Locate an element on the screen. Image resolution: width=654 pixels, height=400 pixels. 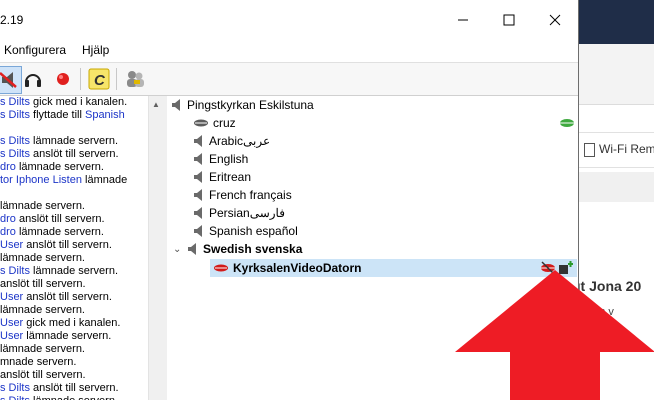
red-lips-icon is located at coordinates (221, 268).